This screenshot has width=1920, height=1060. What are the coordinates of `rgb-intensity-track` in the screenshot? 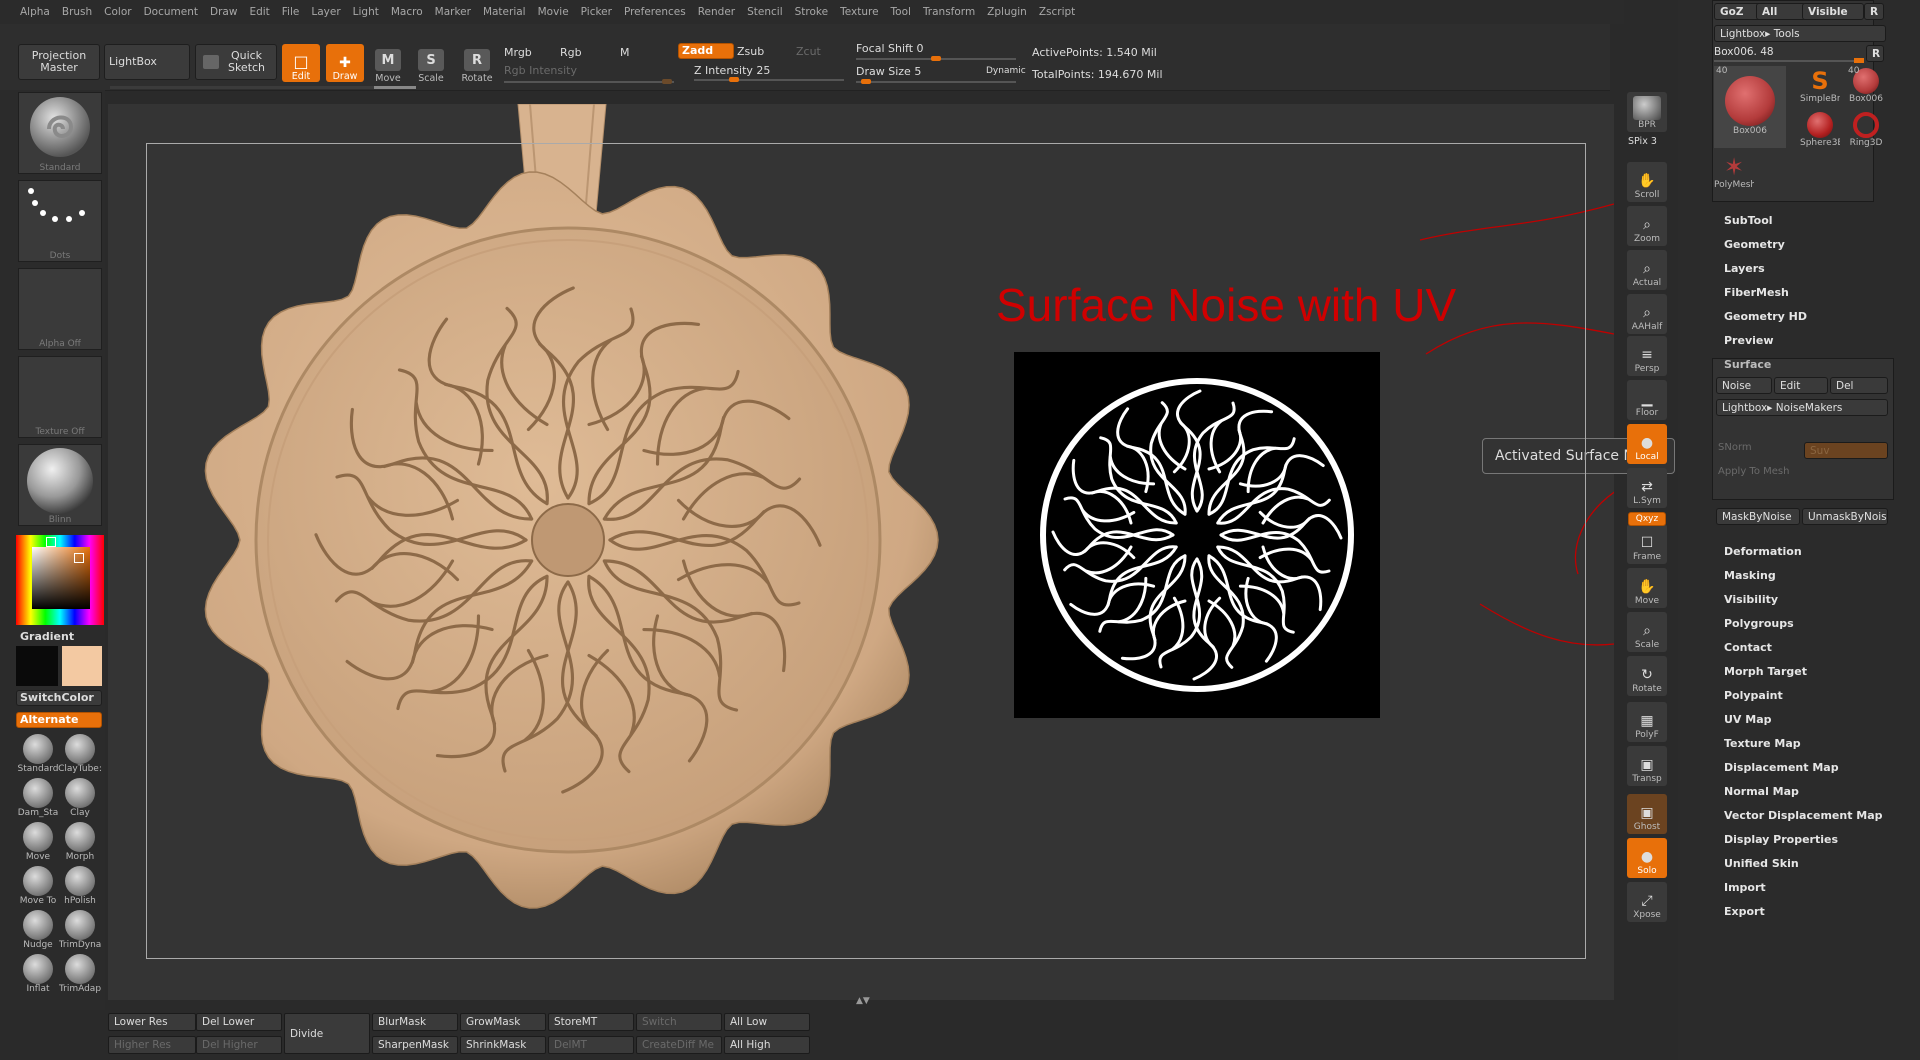 It's located at (589, 81).